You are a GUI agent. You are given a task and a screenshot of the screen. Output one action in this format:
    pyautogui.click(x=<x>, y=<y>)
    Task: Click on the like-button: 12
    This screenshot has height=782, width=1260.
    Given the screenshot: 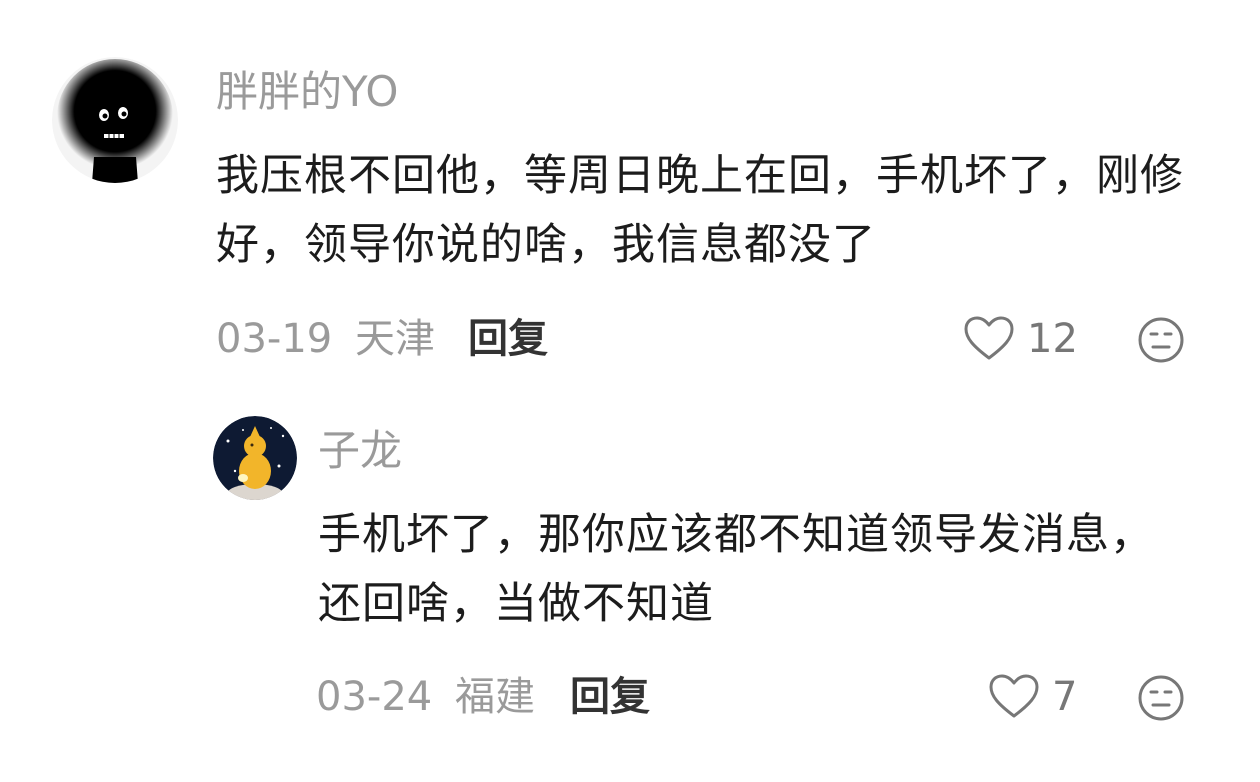 What is the action you would take?
    pyautogui.click(x=1020, y=339)
    